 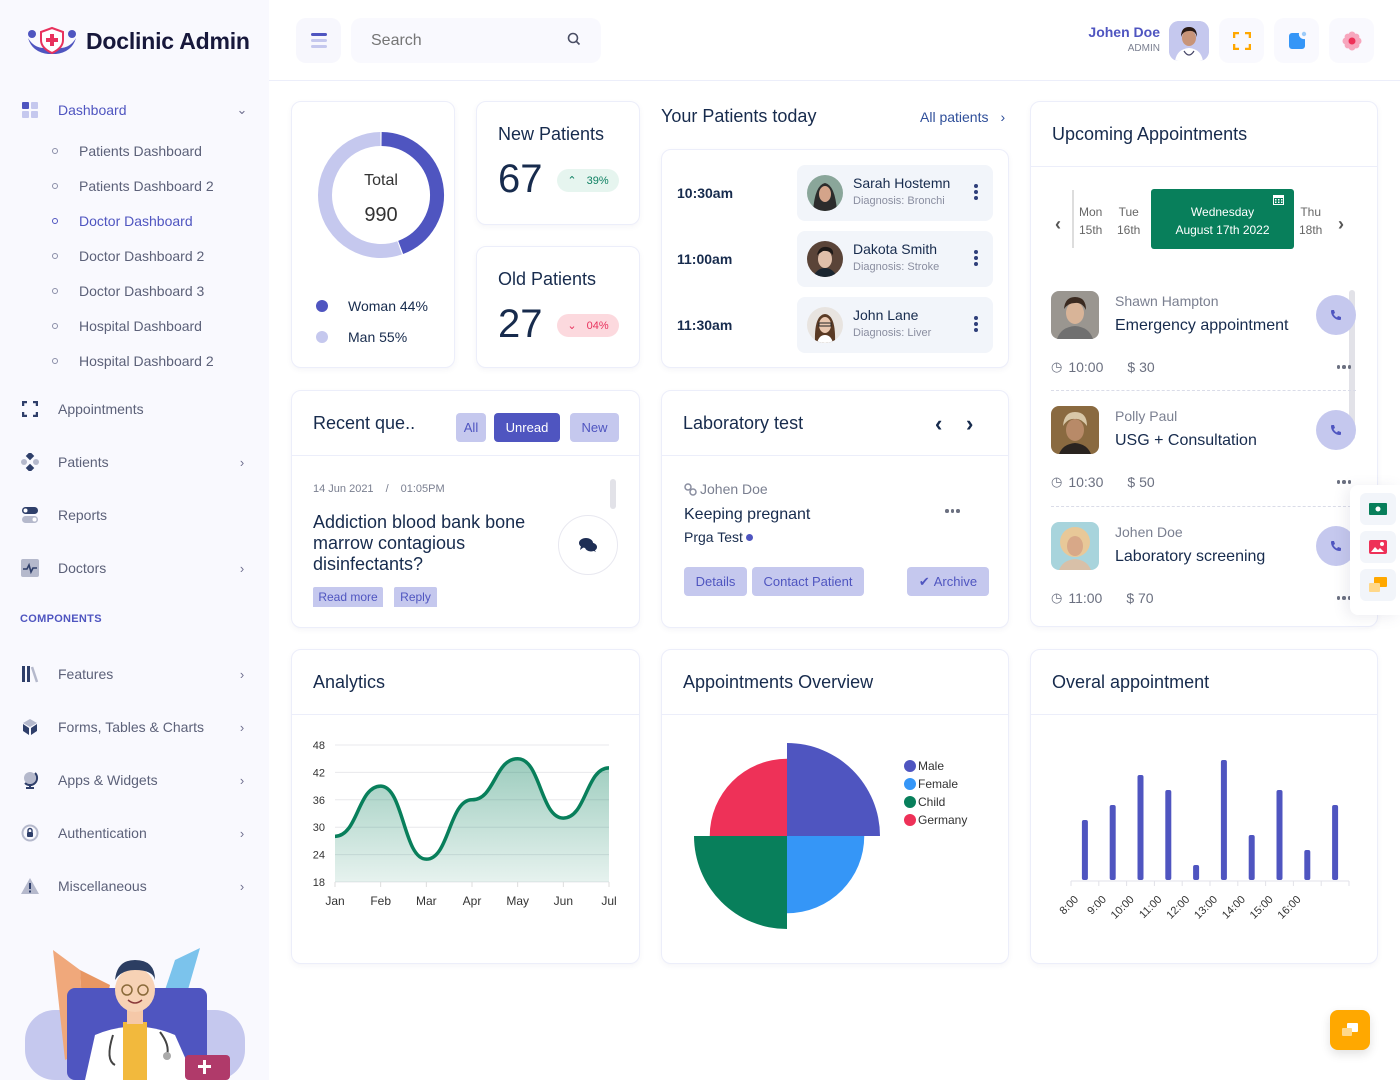 What do you see at coordinates (319, 828) in the screenshot?
I see `y-tick-label: 30` at bounding box center [319, 828].